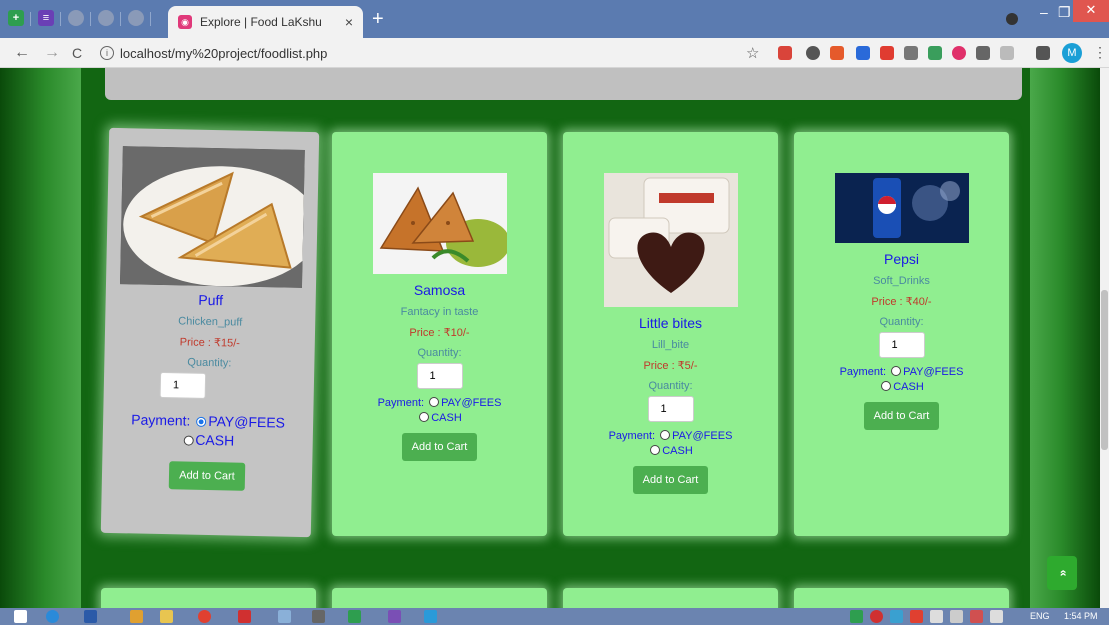  What do you see at coordinates (22, 53) in the screenshot?
I see `back-button: ←` at bounding box center [22, 53].